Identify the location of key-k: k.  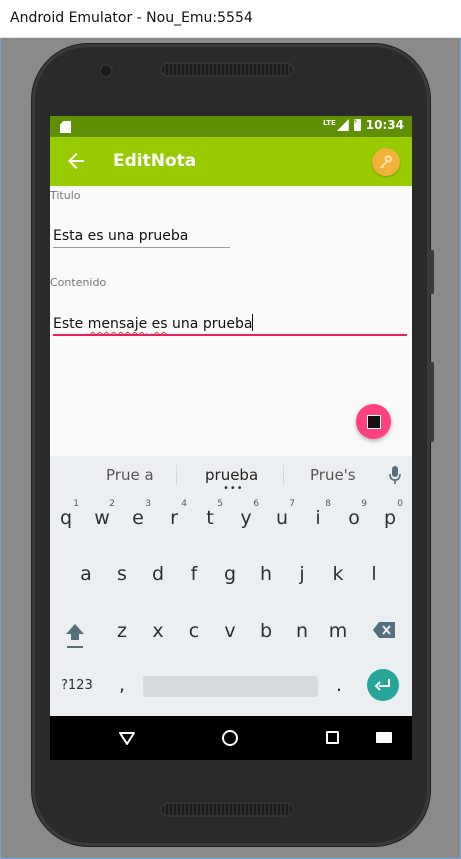
(338, 574).